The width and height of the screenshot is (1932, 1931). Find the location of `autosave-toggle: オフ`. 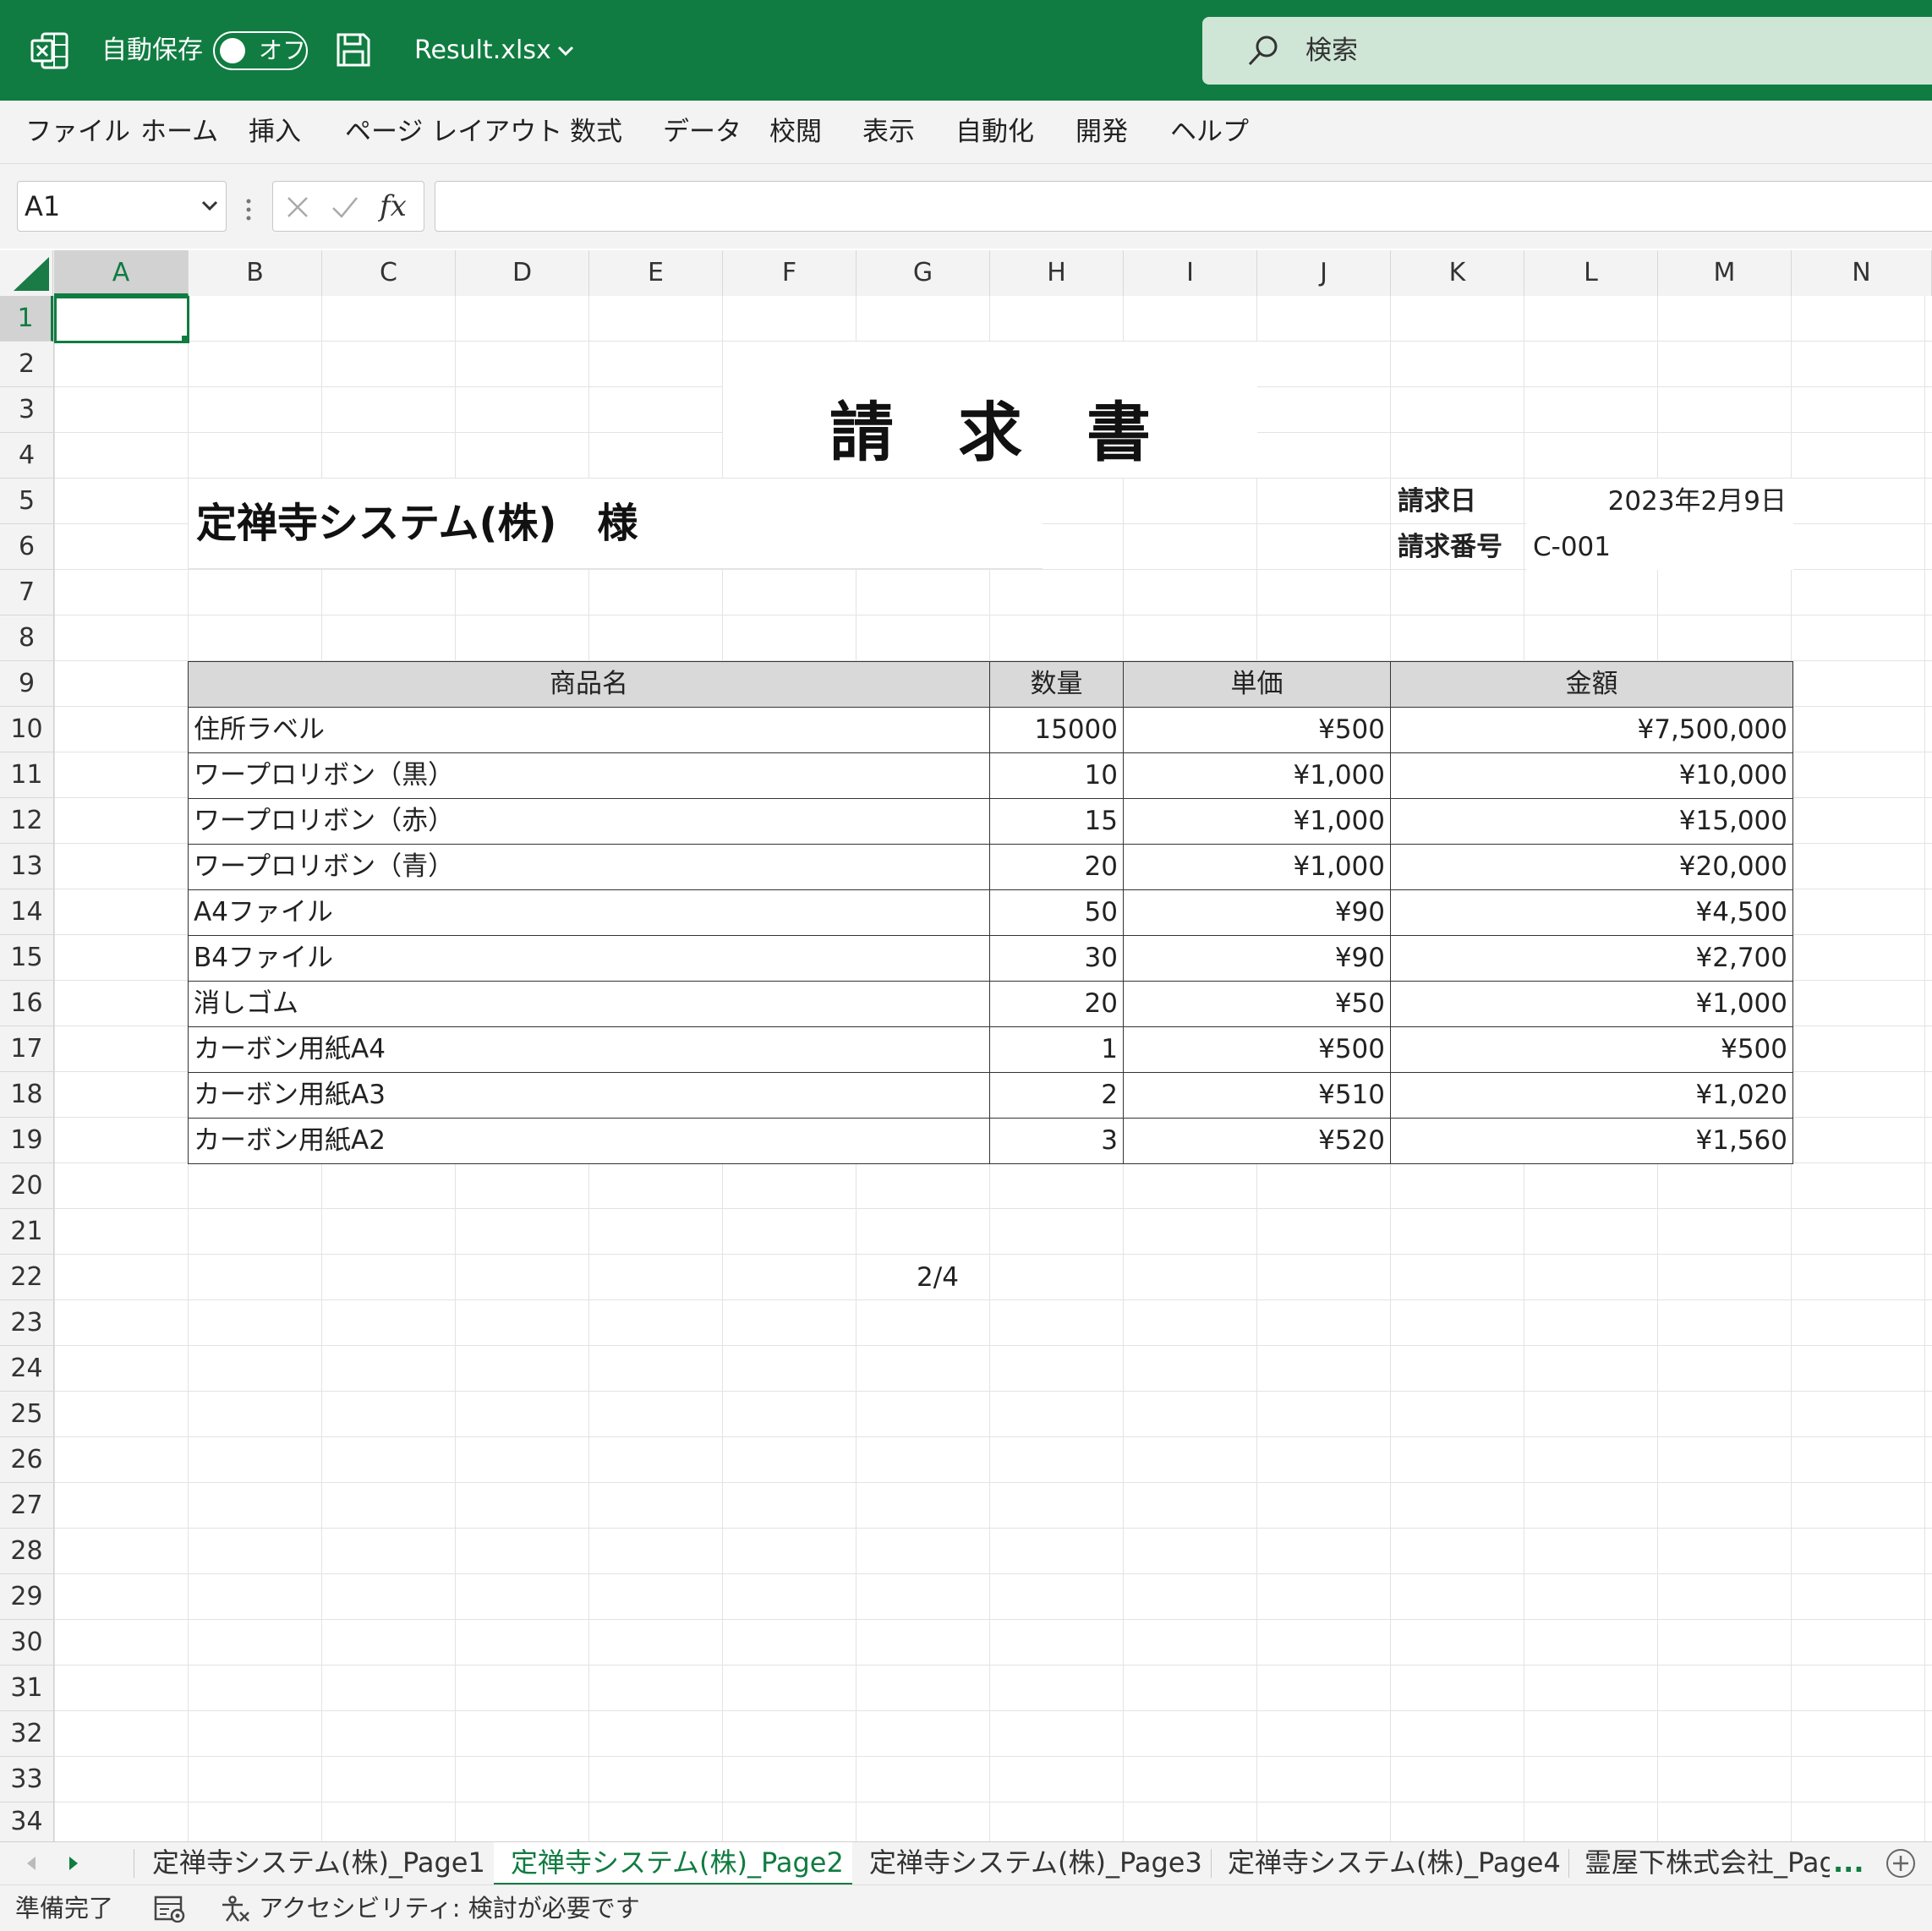

autosave-toggle: オフ is located at coordinates (260, 50).